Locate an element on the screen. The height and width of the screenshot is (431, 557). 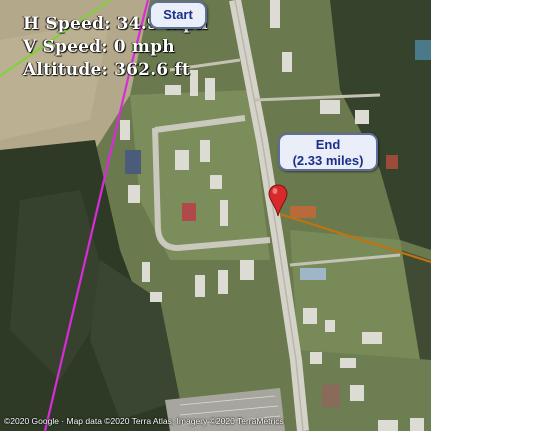
end-distance-text: (2.33 miles) is located at coordinates (328, 160).